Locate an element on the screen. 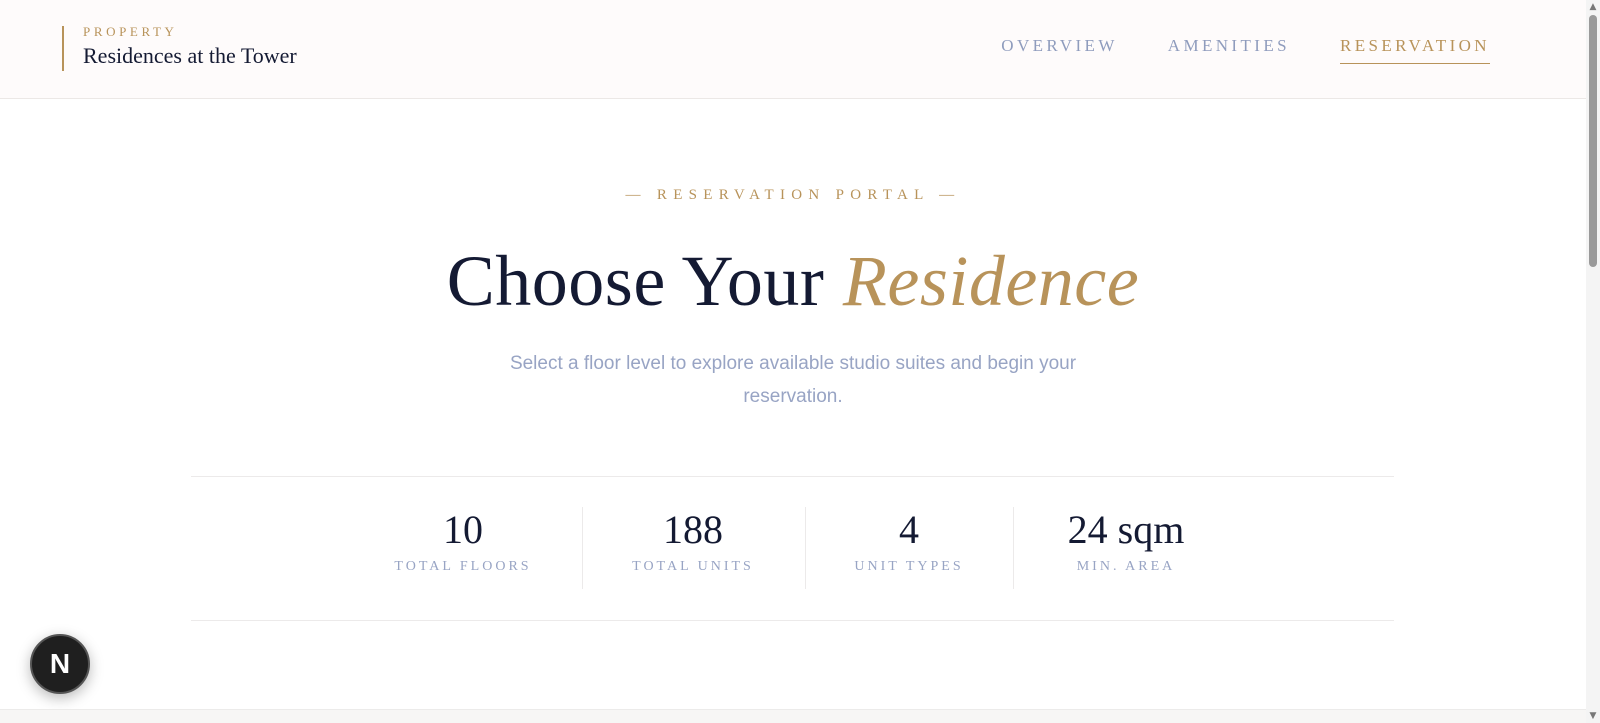 This screenshot has width=1600, height=723. hero-kicker: — RESERVATION PORTAL — is located at coordinates (793, 195).